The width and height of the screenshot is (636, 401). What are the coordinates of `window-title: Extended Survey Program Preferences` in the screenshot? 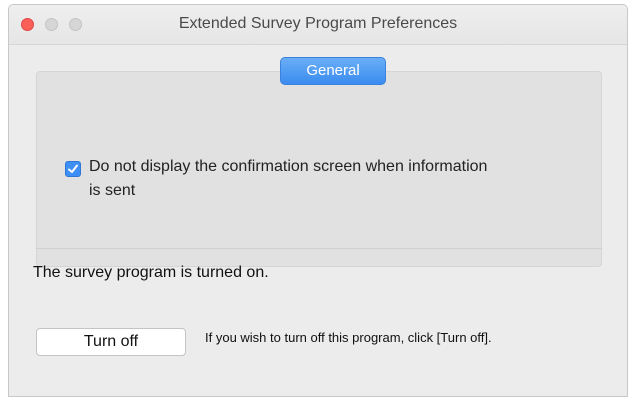 It's located at (318, 23).